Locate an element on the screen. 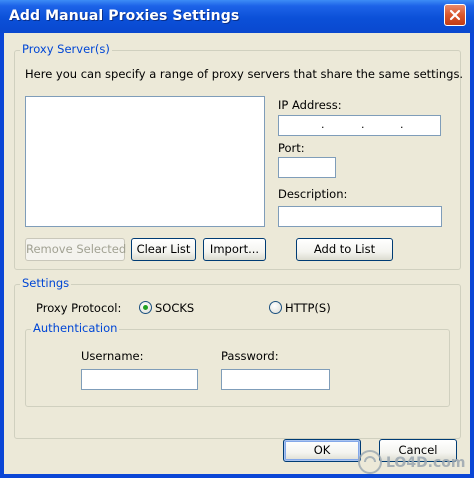  proxy-servers-legend: Proxy Server(s) is located at coordinates (66, 49).